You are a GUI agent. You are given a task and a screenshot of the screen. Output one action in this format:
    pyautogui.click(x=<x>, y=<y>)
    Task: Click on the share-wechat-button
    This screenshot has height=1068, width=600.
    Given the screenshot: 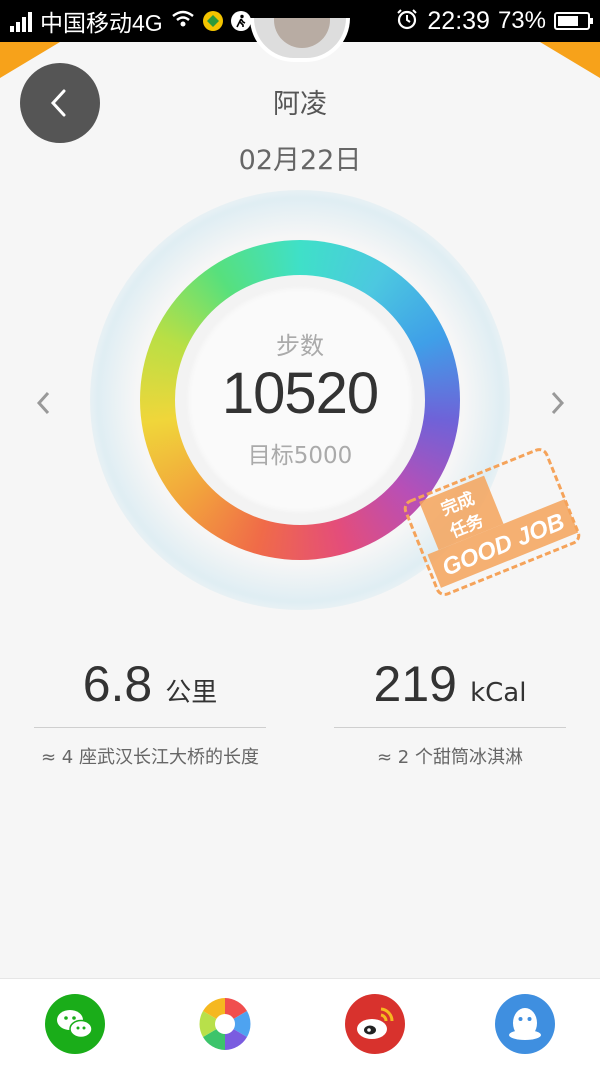 What is the action you would take?
    pyautogui.click(x=75, y=1024)
    